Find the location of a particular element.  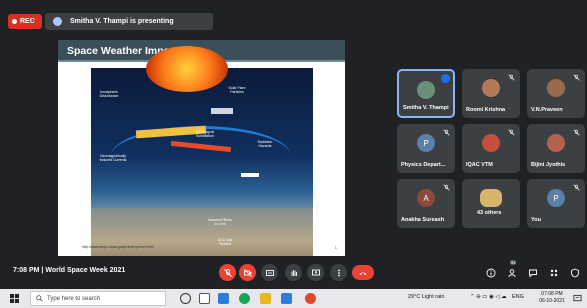

speaking-indicator-icon is located at coordinates (445, 78).